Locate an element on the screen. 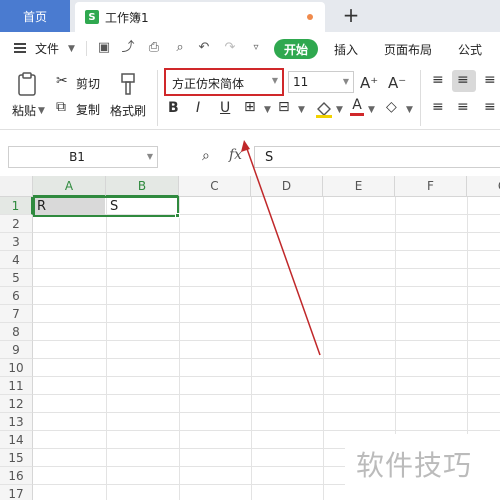  row-header-16: 16 is located at coordinates (16, 476).